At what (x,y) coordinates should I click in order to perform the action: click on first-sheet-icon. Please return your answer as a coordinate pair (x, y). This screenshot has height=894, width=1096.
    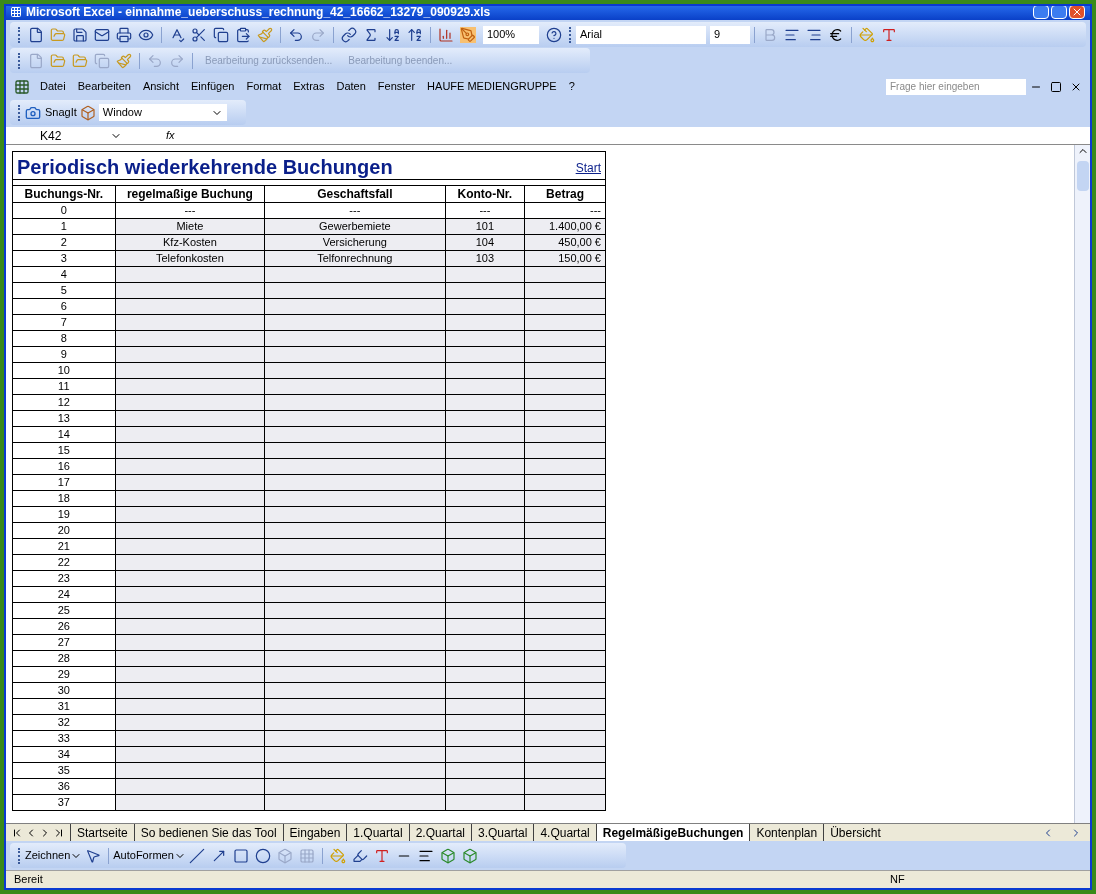
    Looking at the image, I should click on (17, 832).